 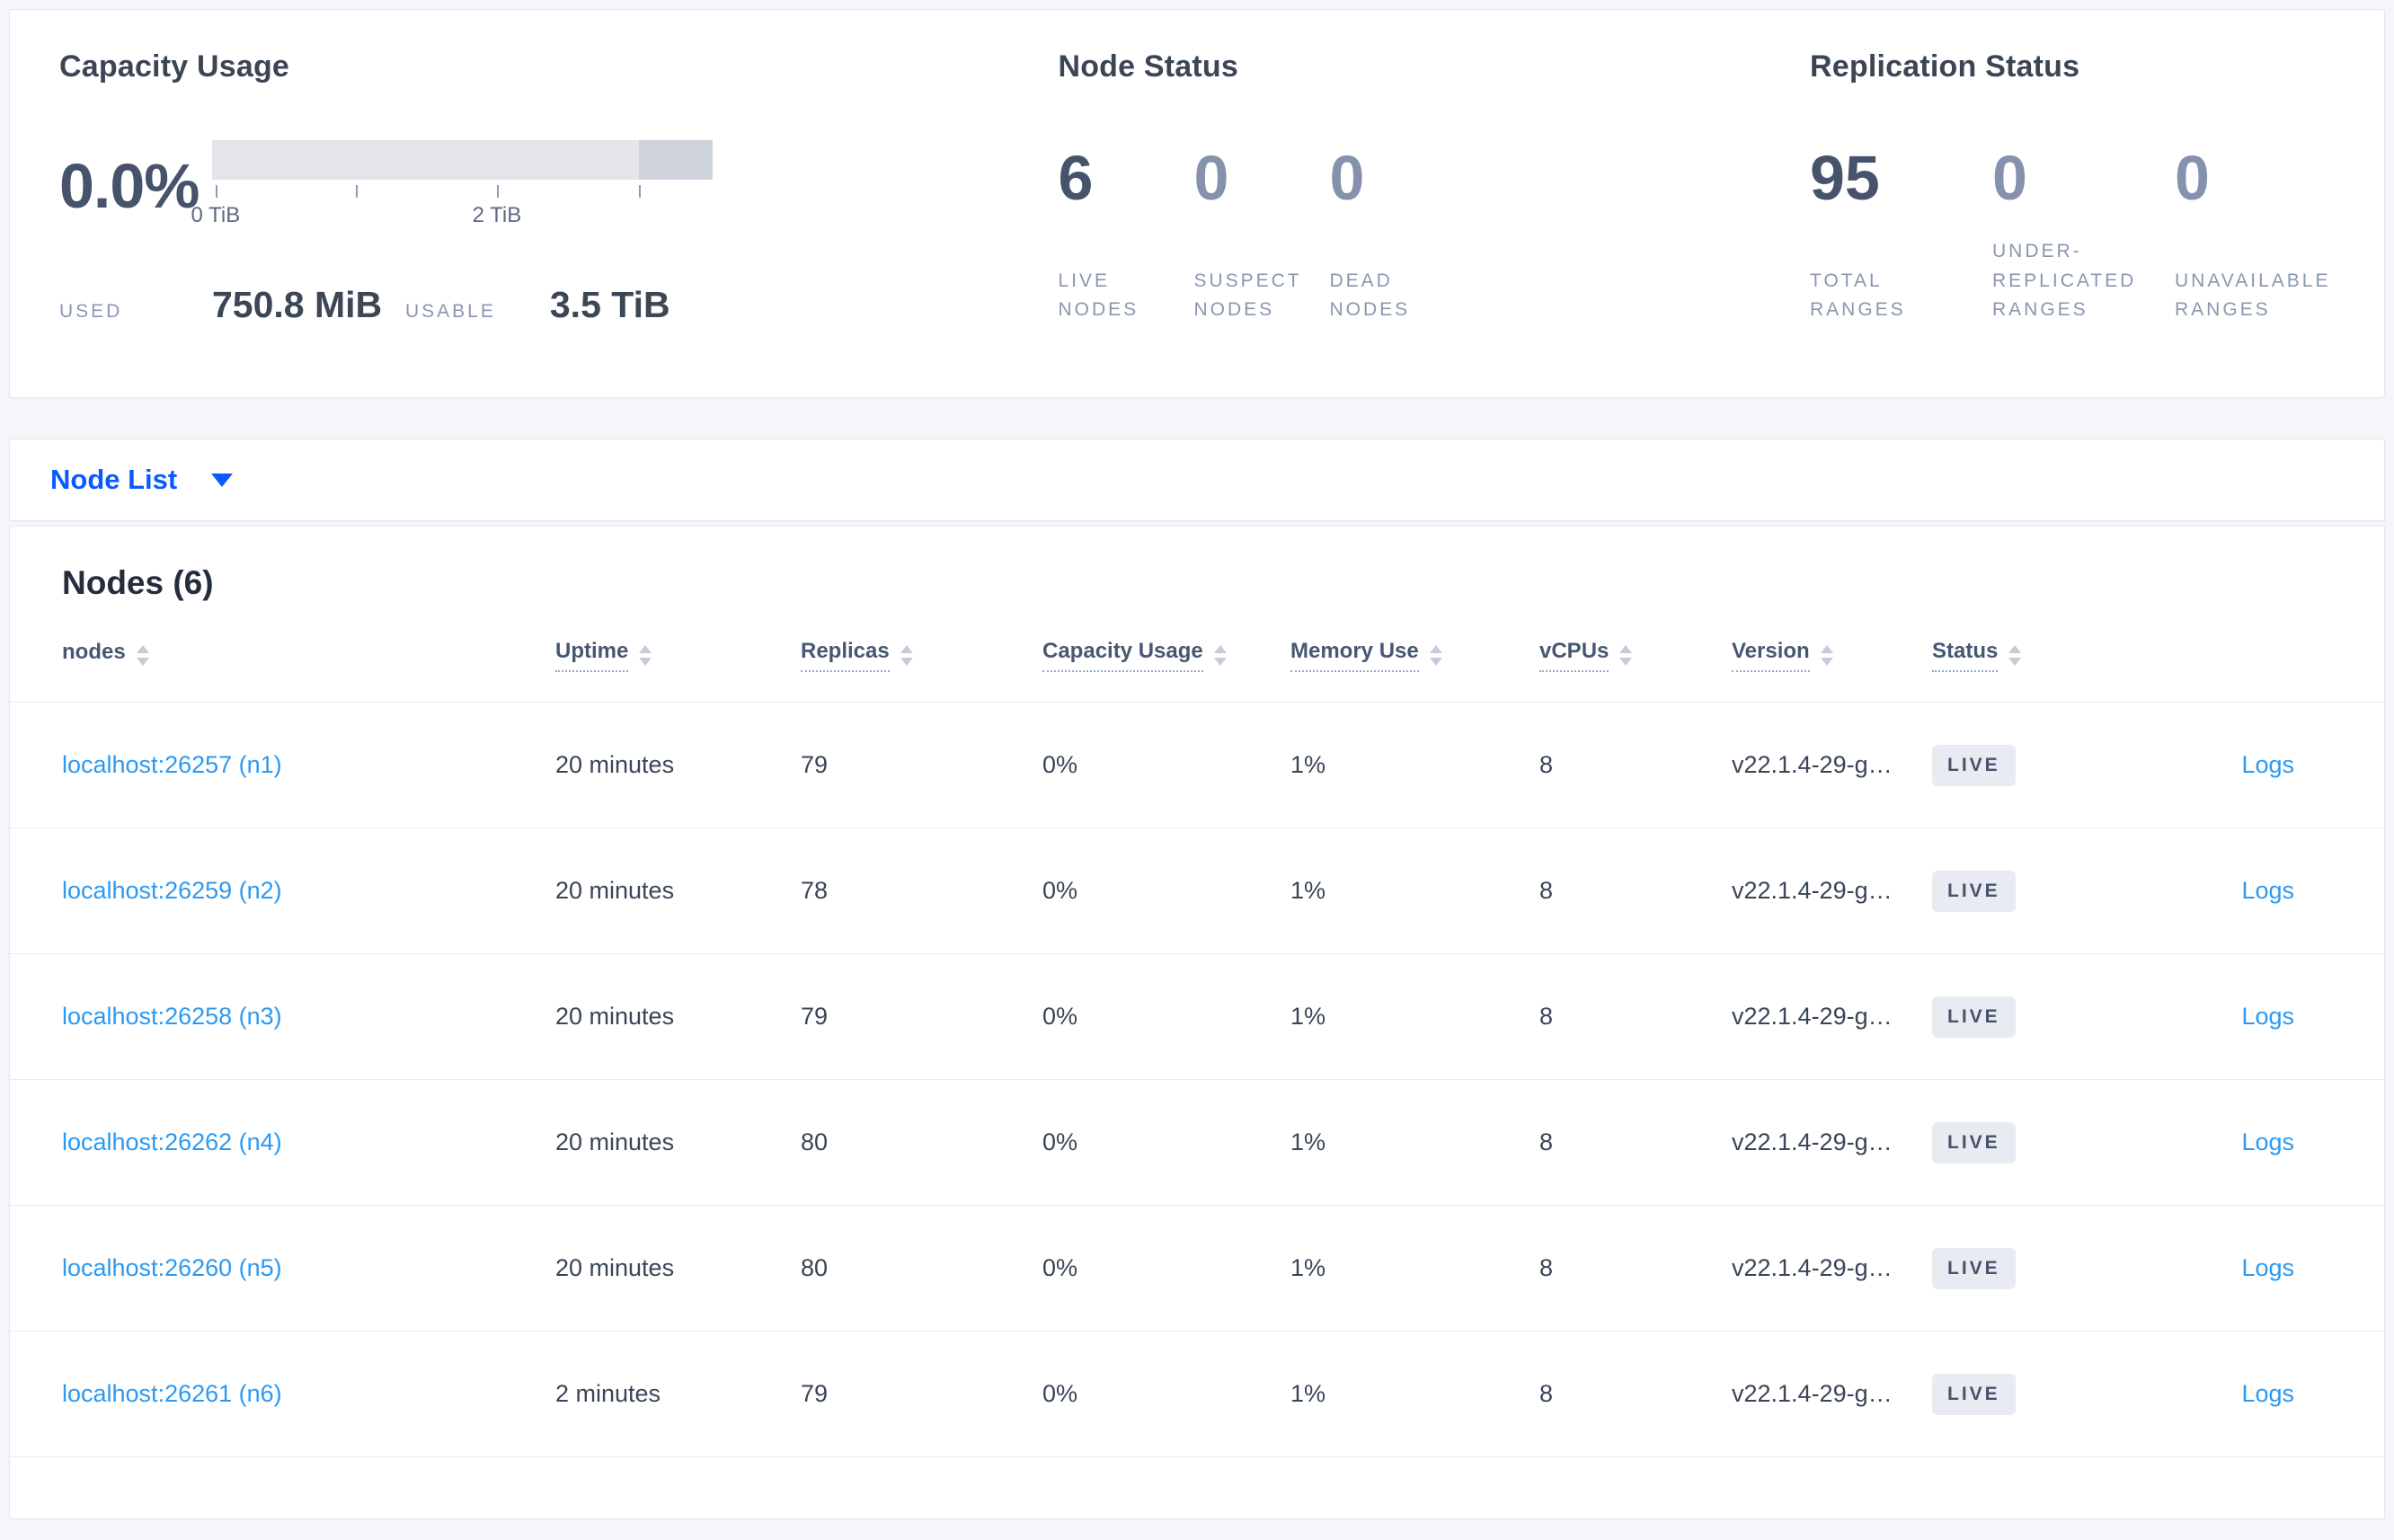 I want to click on total-ranges-value: 95, so click(x=1845, y=178).